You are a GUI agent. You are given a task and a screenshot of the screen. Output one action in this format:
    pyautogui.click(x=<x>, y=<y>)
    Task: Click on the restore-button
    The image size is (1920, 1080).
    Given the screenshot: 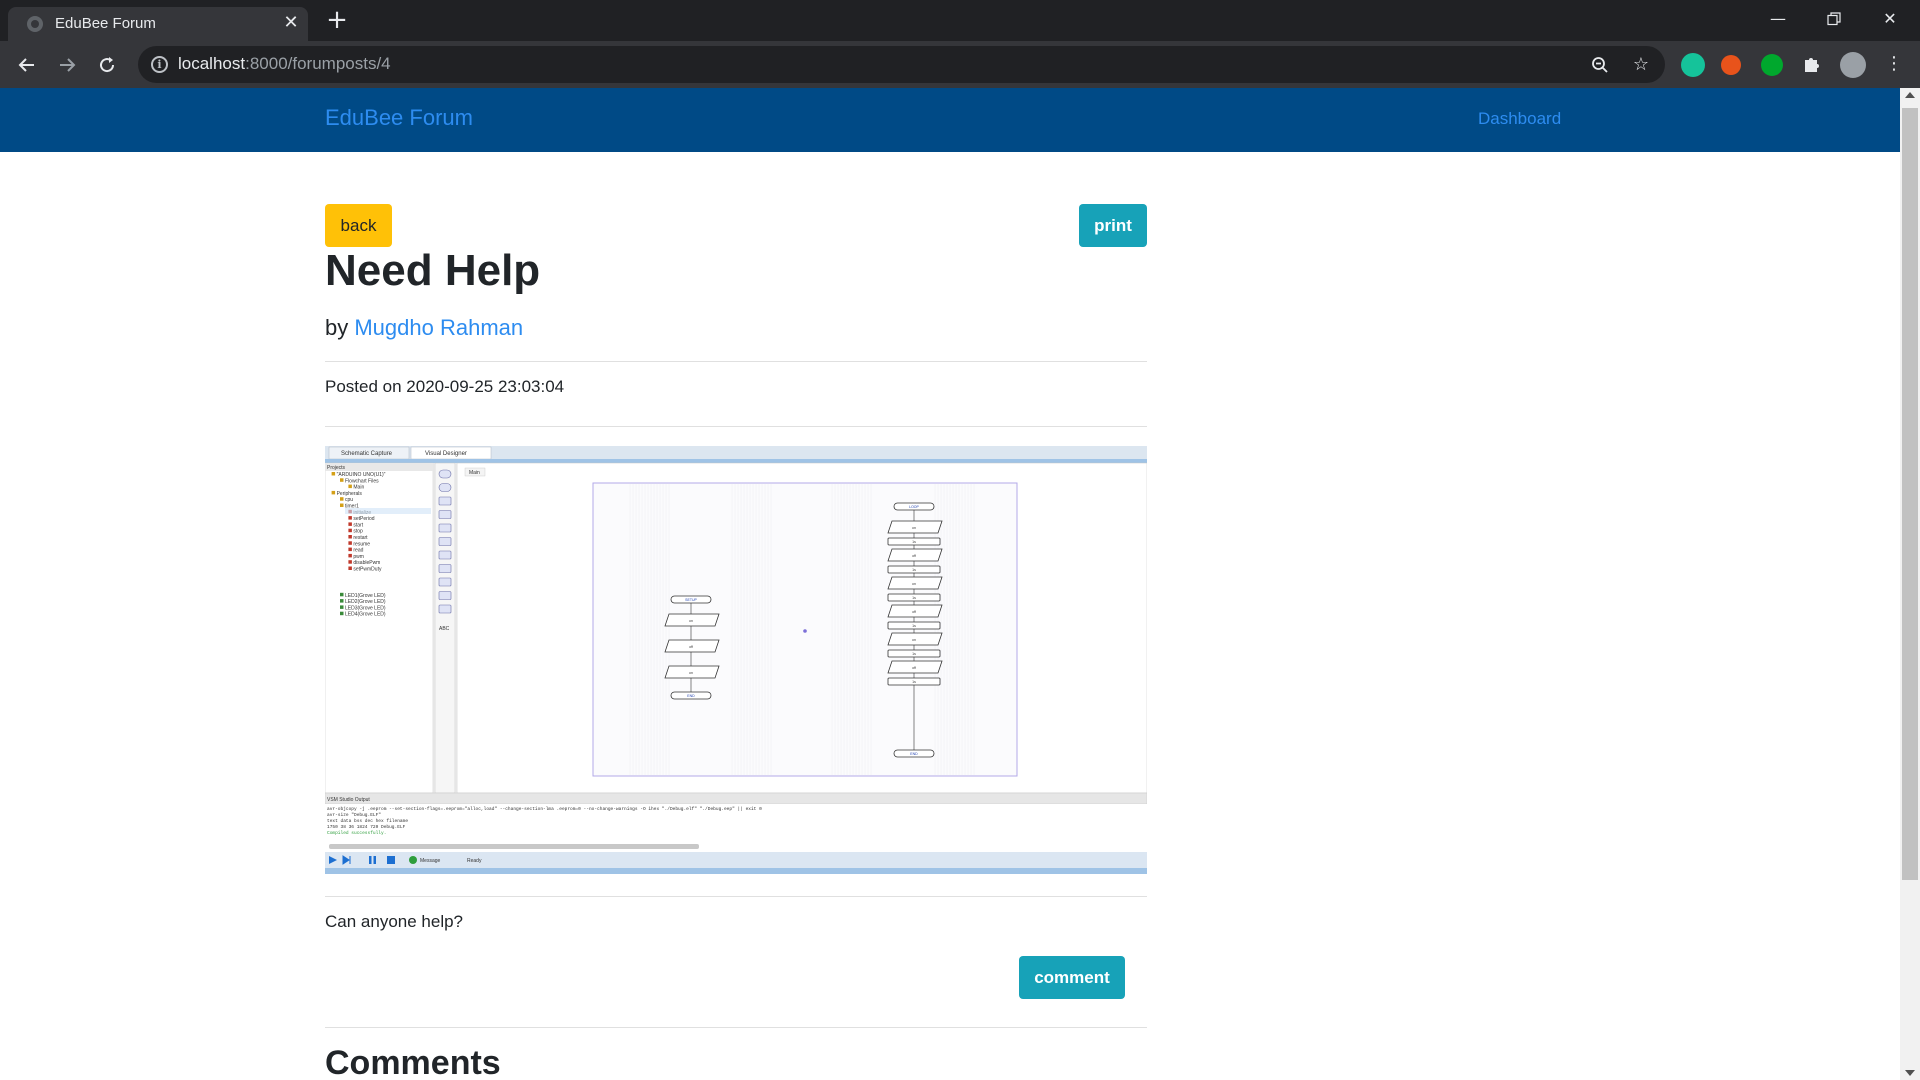 What is the action you would take?
    pyautogui.click(x=1834, y=19)
    